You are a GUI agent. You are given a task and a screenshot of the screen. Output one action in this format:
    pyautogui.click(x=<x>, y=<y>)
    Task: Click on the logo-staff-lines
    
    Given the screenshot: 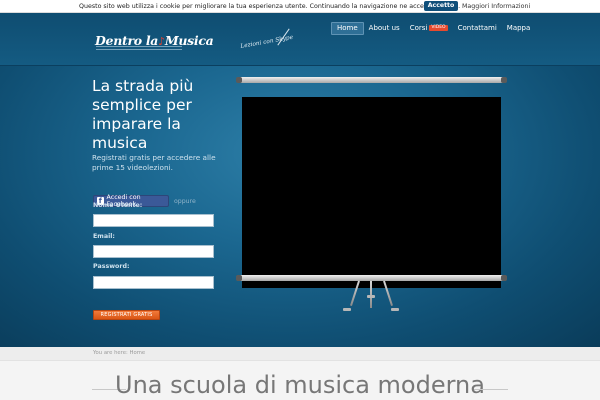 What is the action you would take?
    pyautogui.click(x=139, y=48)
    